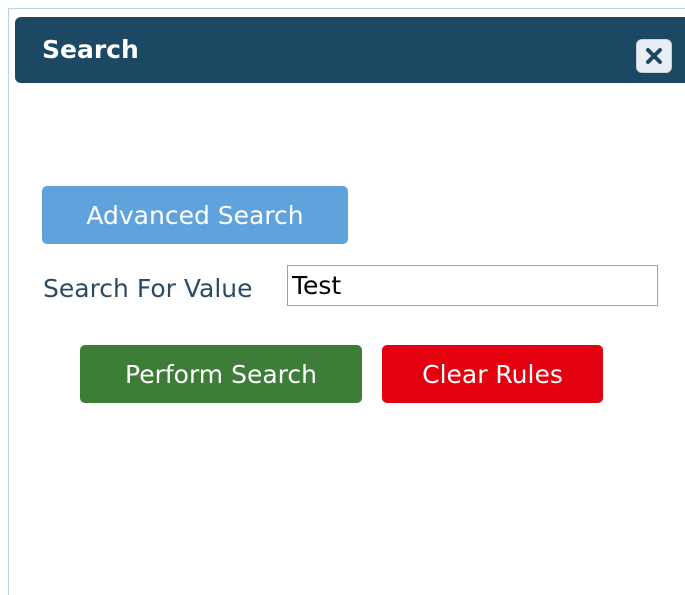  What do you see at coordinates (492, 374) in the screenshot?
I see `clear-rules-button: Clear Rules` at bounding box center [492, 374].